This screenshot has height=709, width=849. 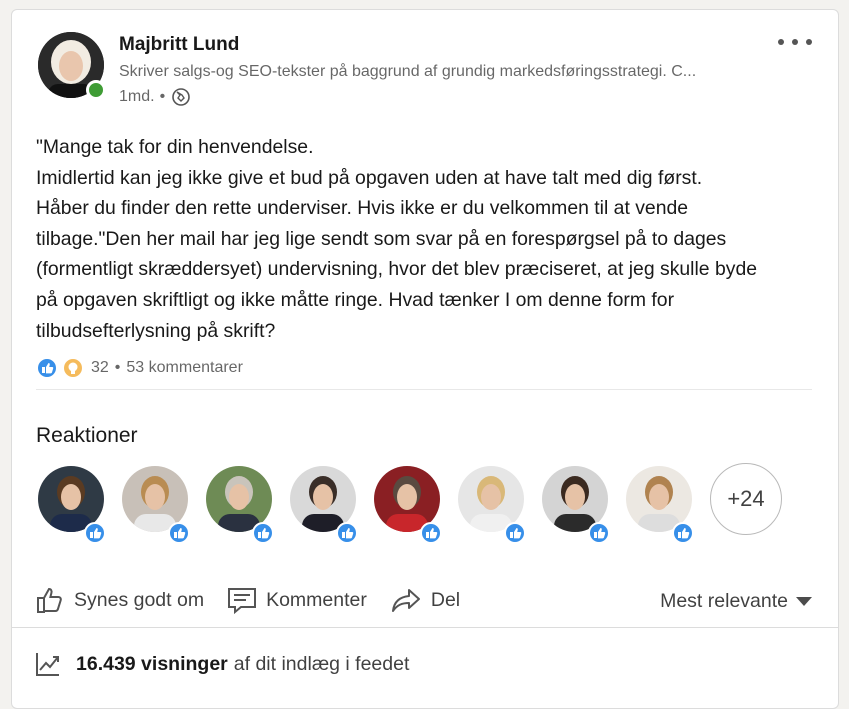 What do you see at coordinates (175, 147) in the screenshot?
I see `post-text-line: "Mange tak for din henvendelse.` at bounding box center [175, 147].